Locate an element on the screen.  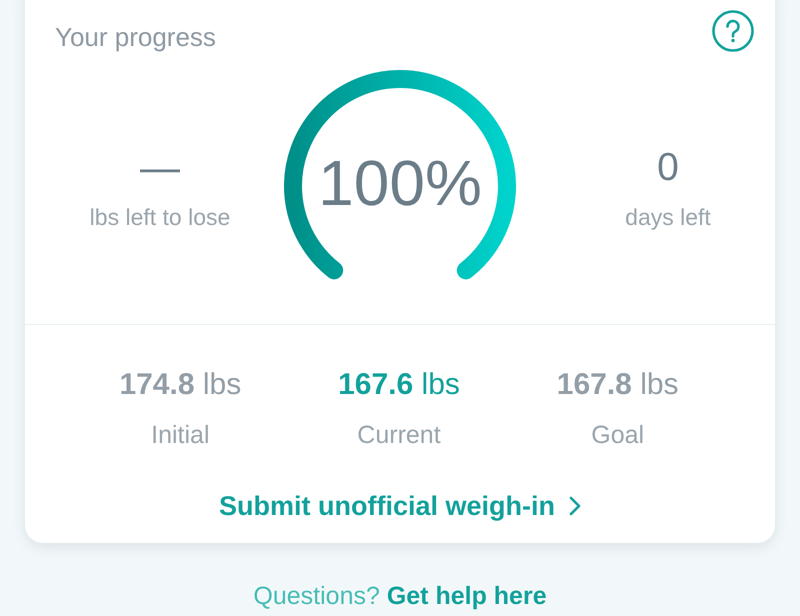
weight-label: Current is located at coordinates (399, 435).